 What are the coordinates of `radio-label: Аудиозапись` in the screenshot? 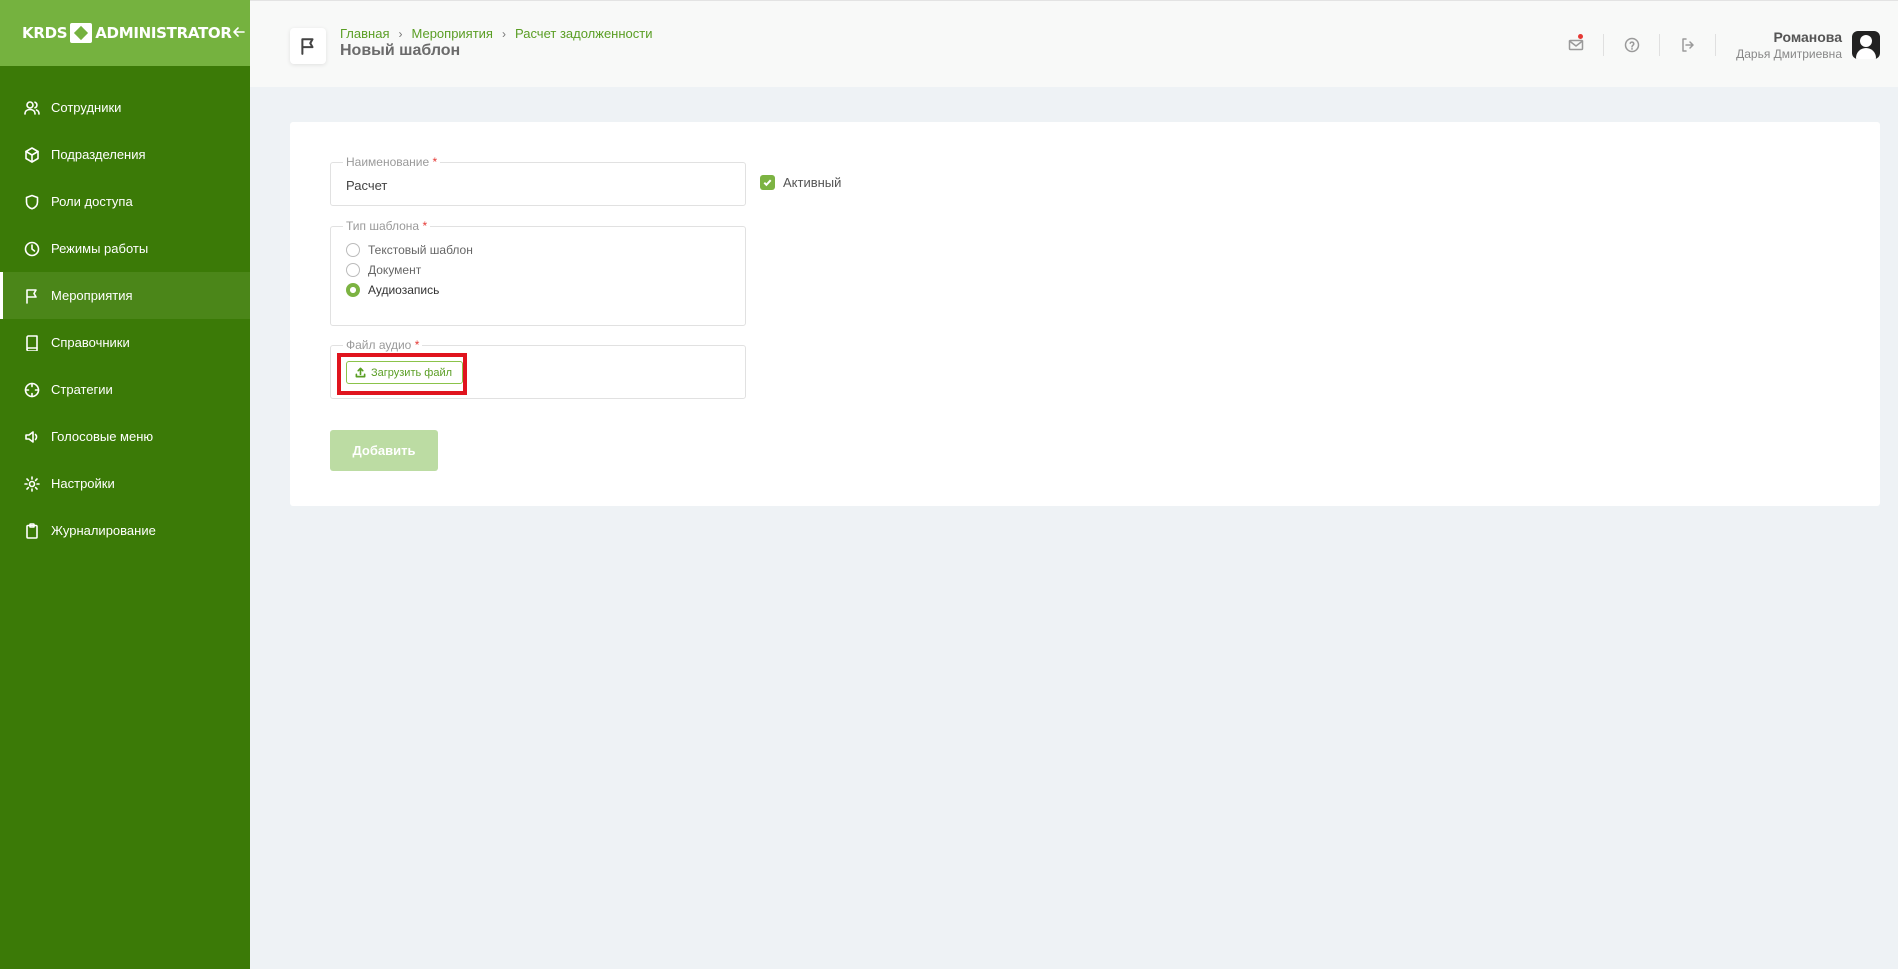 It's located at (404, 290).